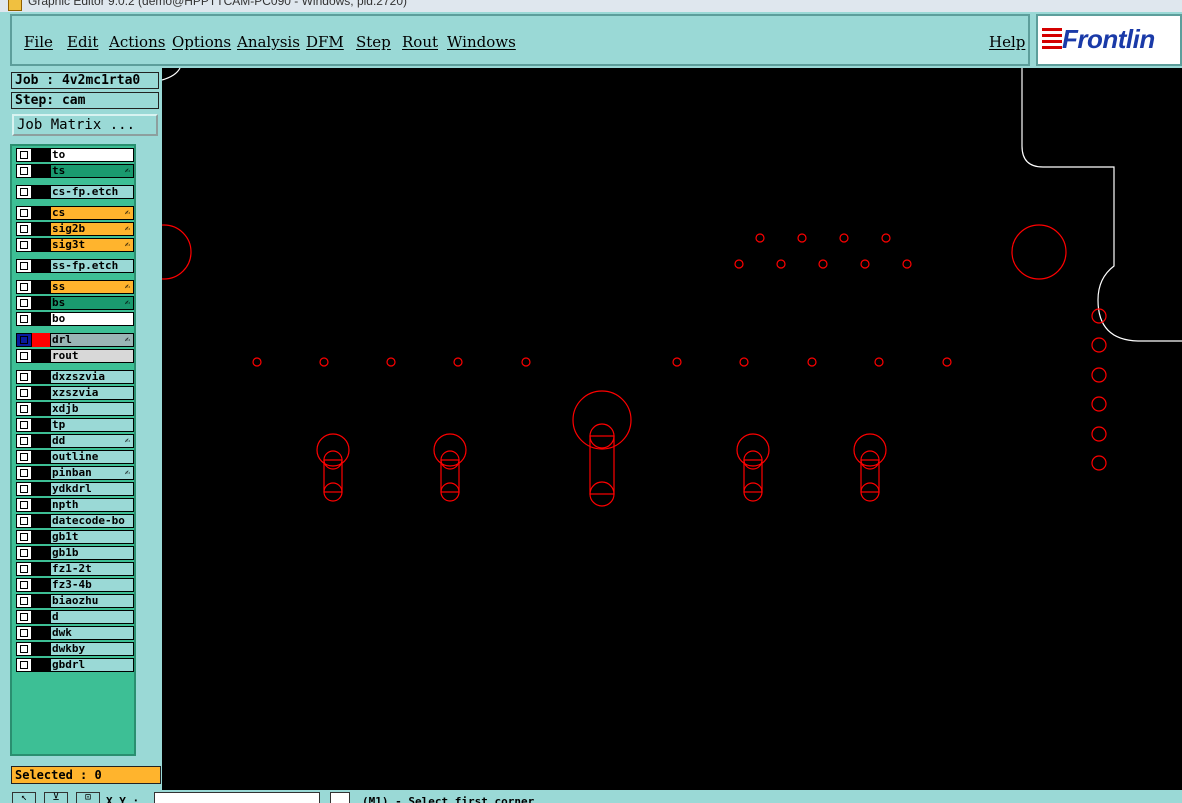 The height and width of the screenshot is (803, 1182). What do you see at coordinates (92, 585) in the screenshot?
I see `layer-name: fz3-4b` at bounding box center [92, 585].